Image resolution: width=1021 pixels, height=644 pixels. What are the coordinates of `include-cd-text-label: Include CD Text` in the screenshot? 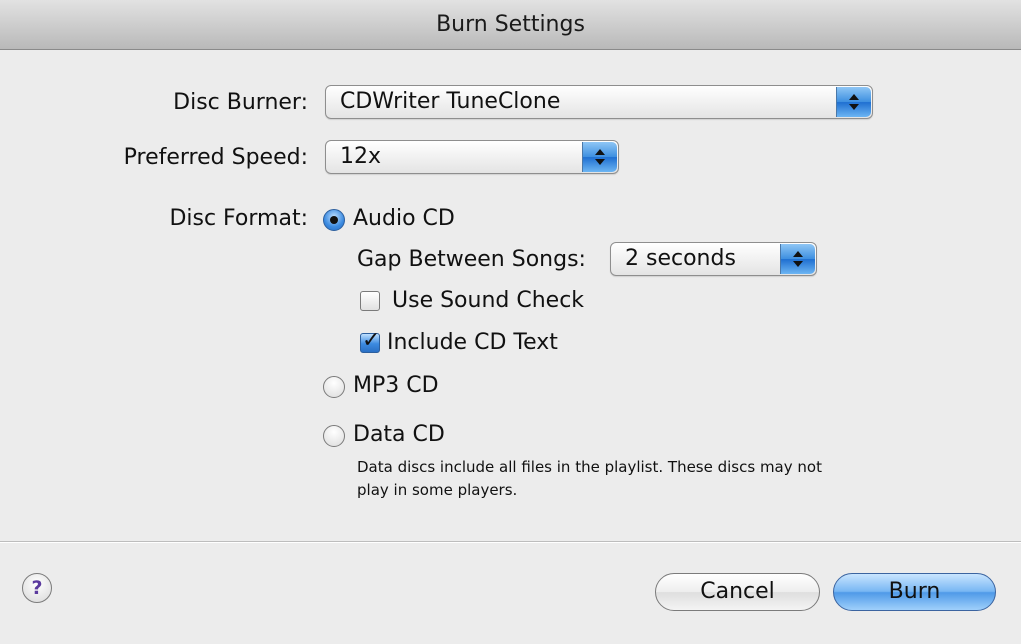 It's located at (472, 342).